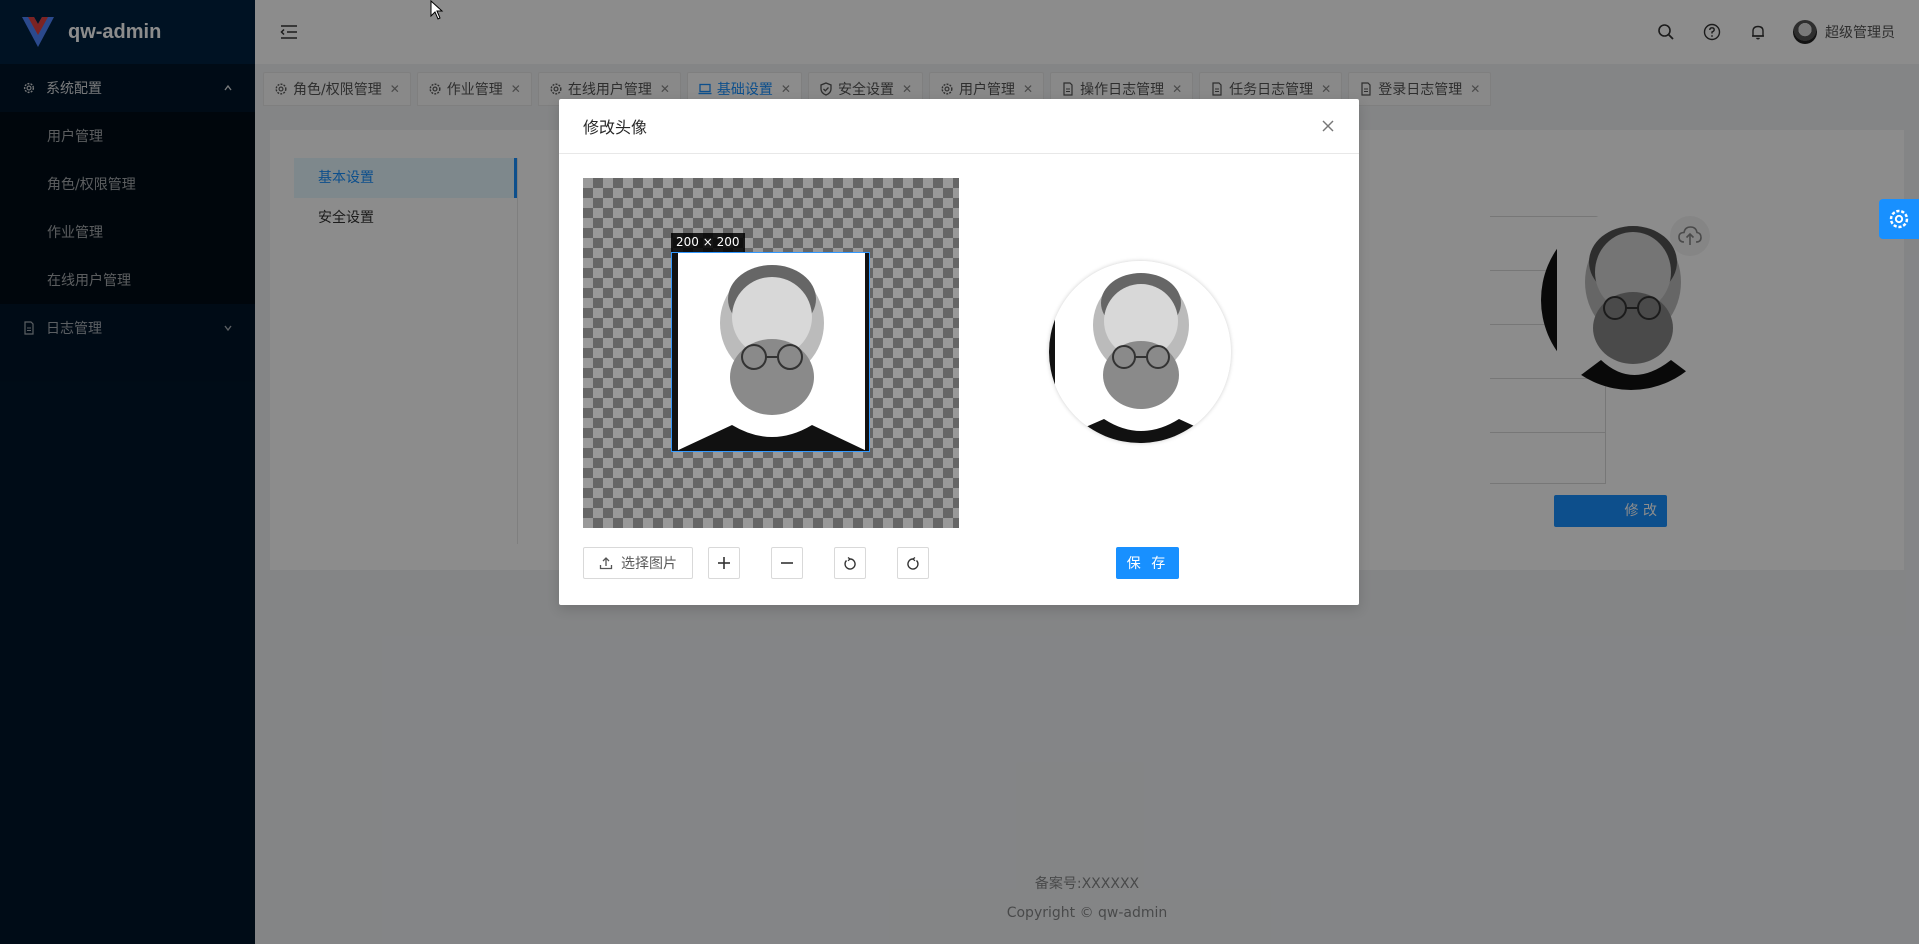 This screenshot has height=944, width=1919. Describe the element at coordinates (615, 127) in the screenshot. I see `modal-title: 修改头像` at that location.